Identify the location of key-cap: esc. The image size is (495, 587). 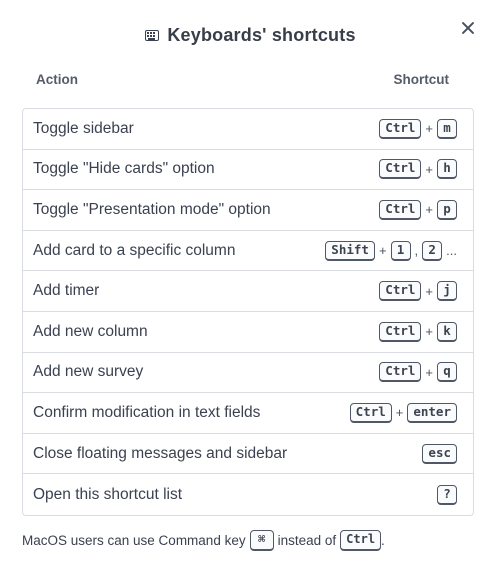
(439, 453).